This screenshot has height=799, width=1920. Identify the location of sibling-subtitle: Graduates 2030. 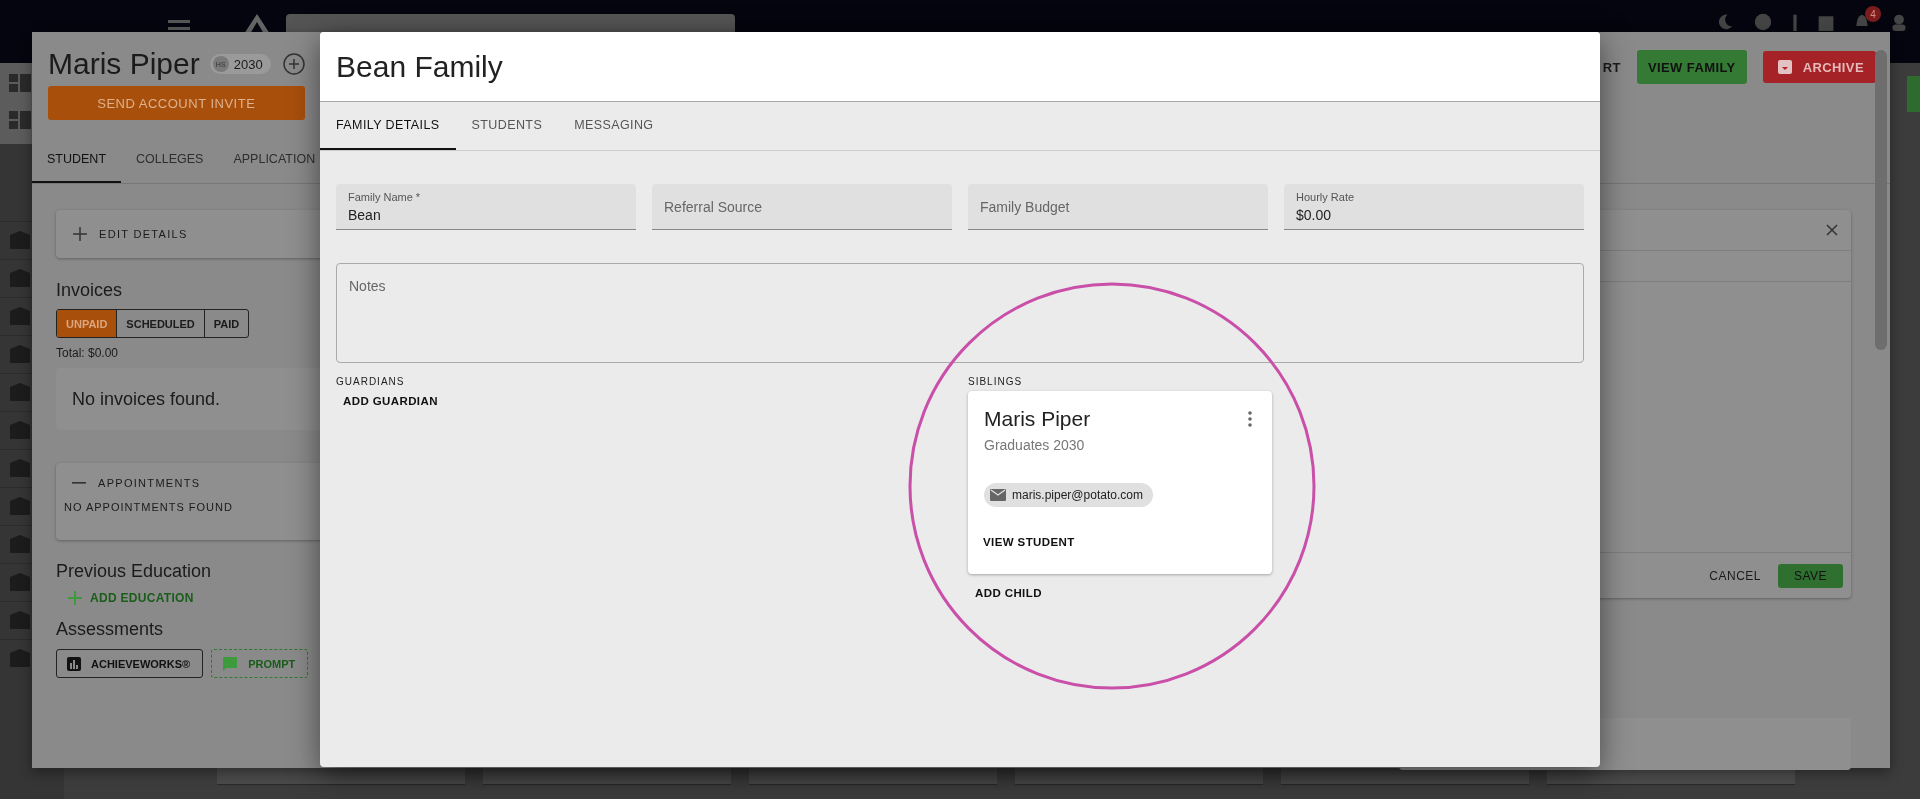
(1034, 445).